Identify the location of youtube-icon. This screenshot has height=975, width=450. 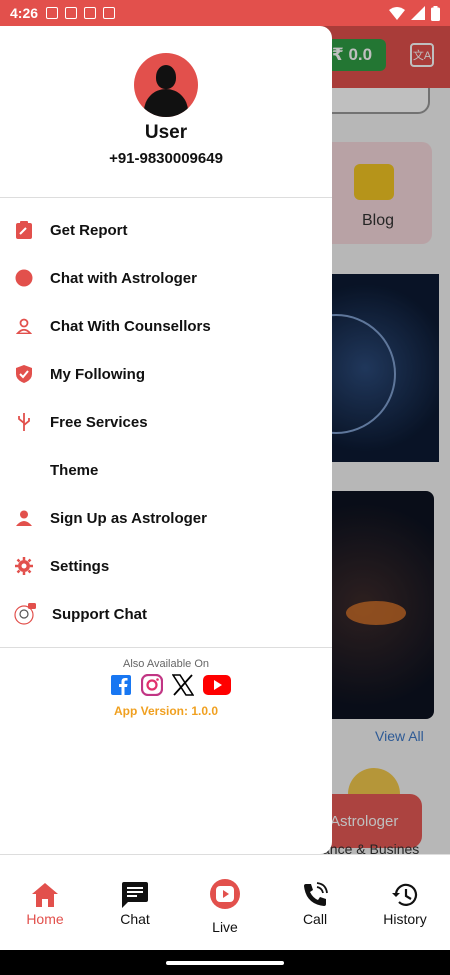
(217, 685).